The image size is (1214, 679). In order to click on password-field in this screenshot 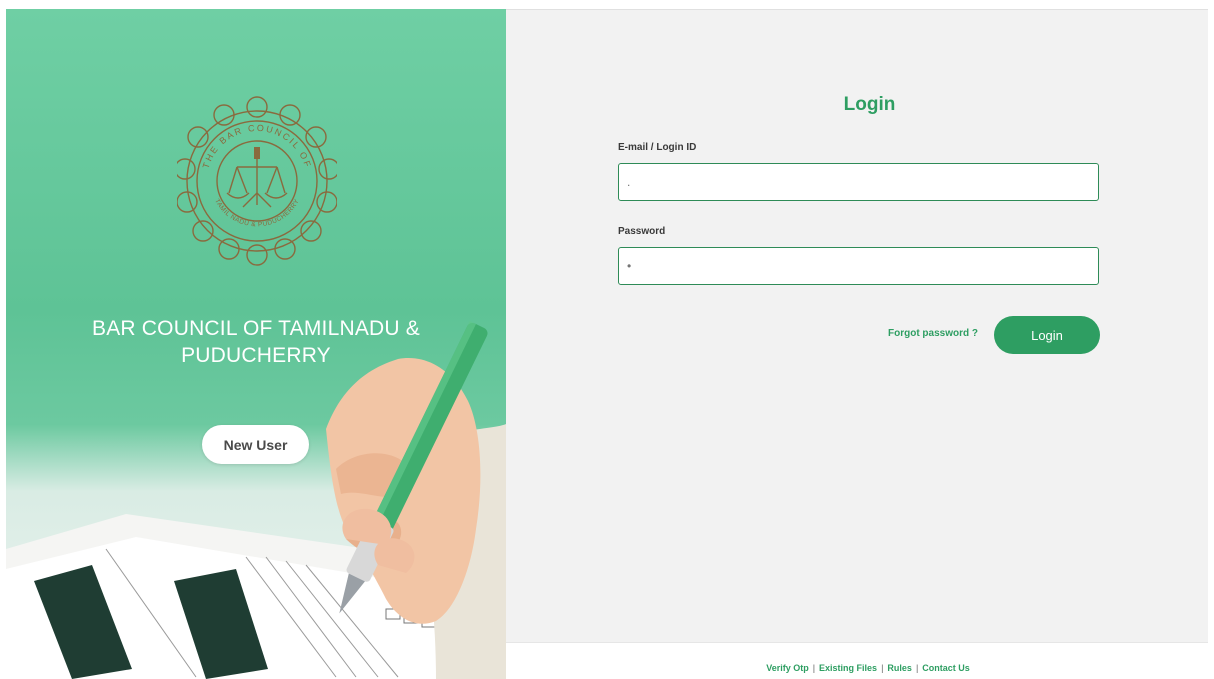, I will do `click(858, 266)`.